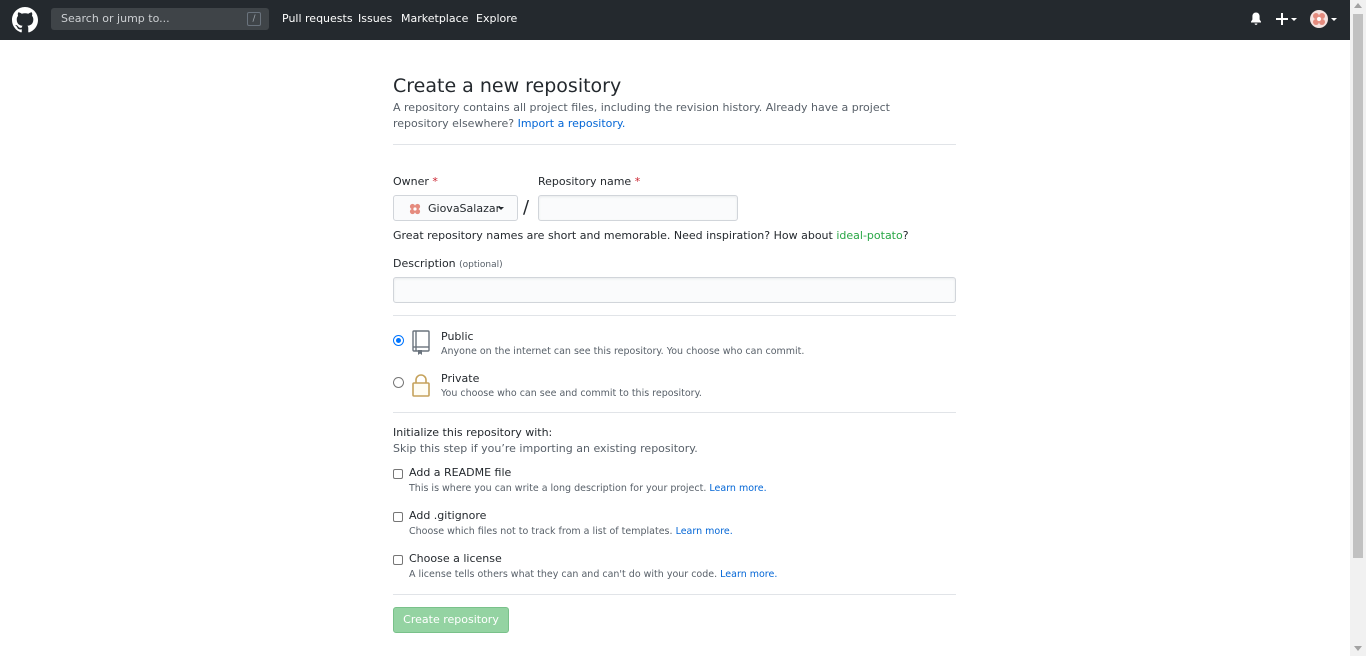 This screenshot has height=656, width=1366. Describe the element at coordinates (585, 181) in the screenshot. I see `repo-name-label-text: Repository name` at that location.